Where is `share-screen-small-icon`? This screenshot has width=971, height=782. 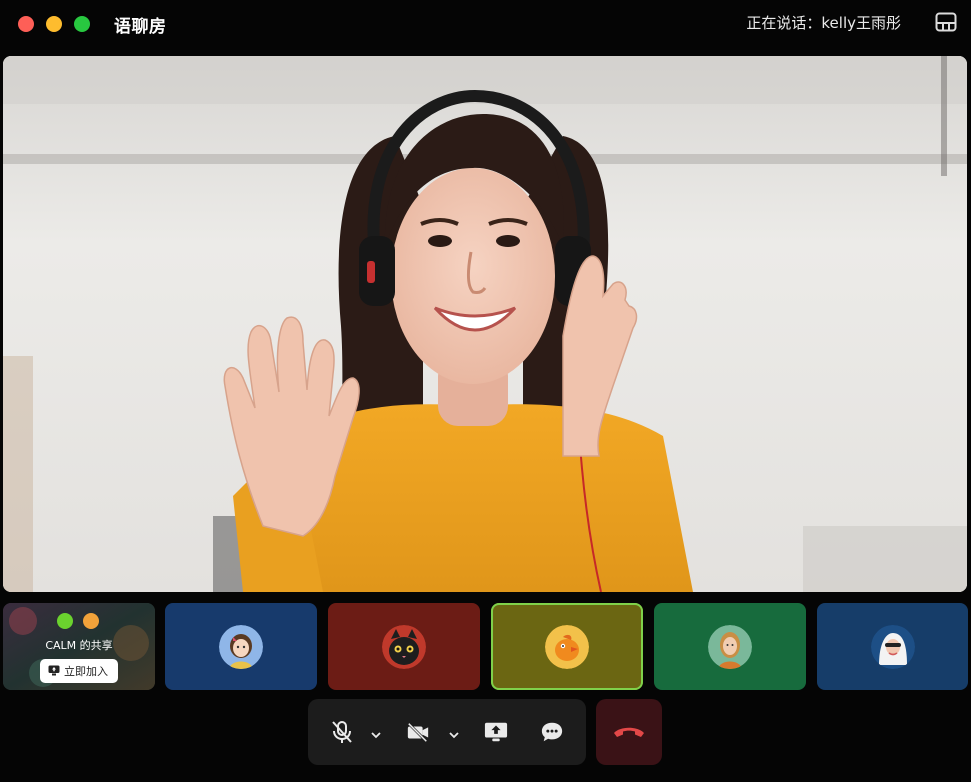 share-screen-small-icon is located at coordinates (54, 670).